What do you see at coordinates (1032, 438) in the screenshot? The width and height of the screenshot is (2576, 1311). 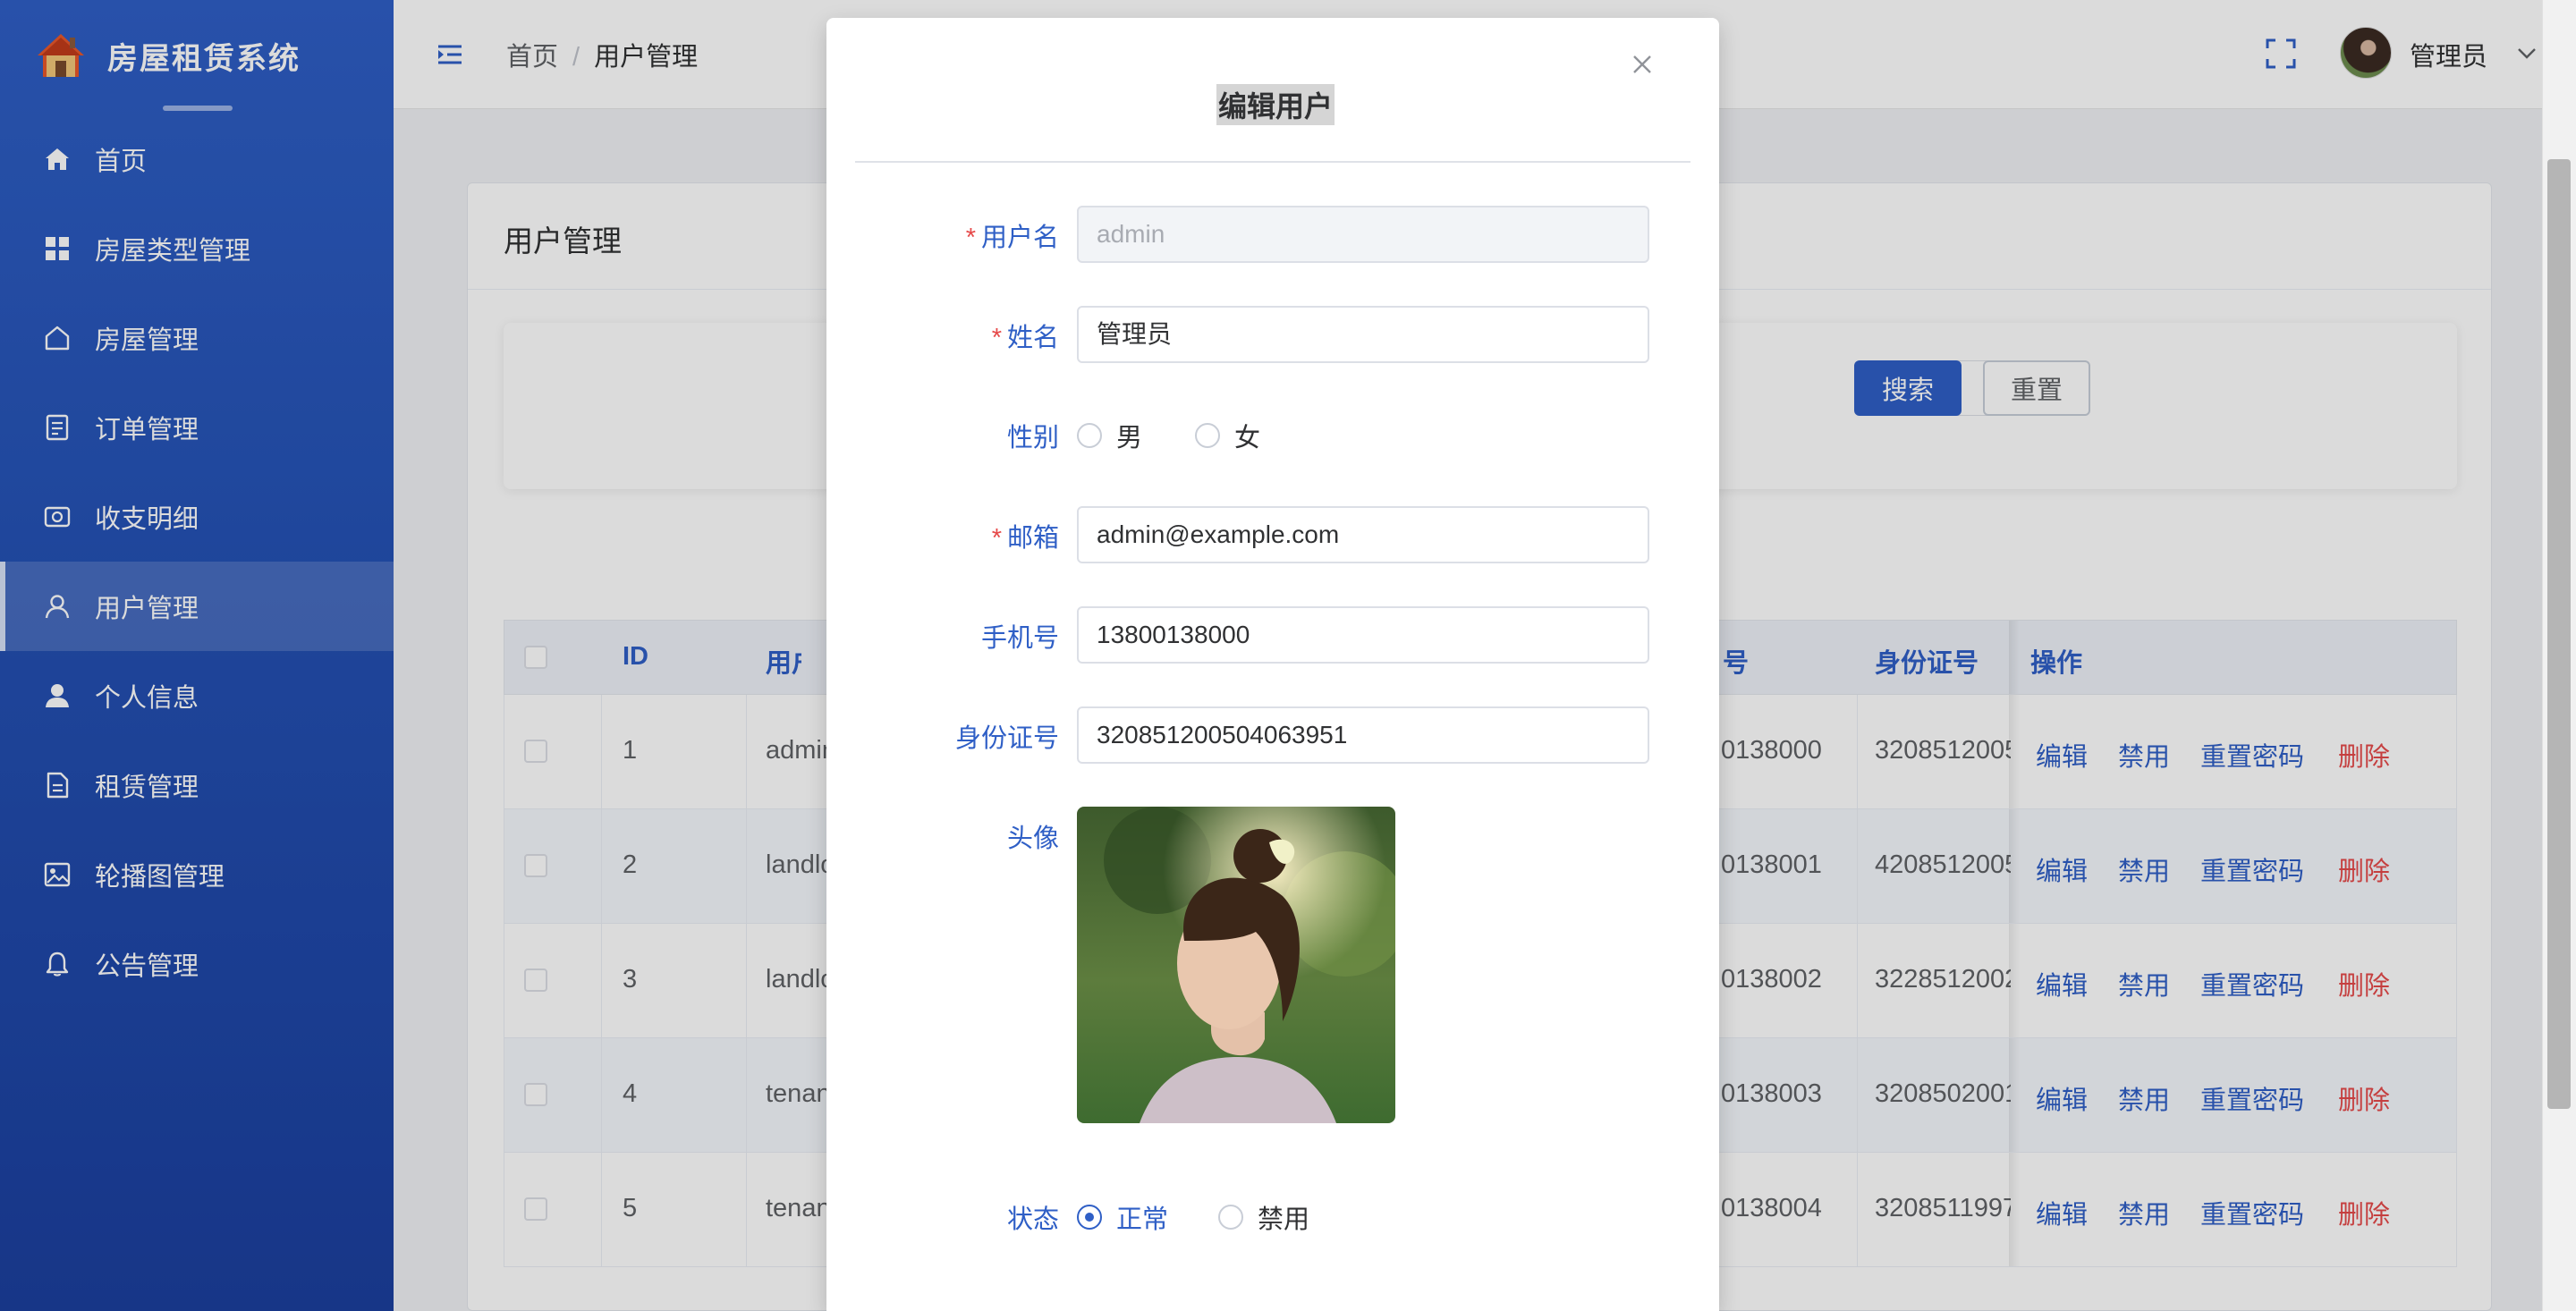 I see `gender-label: 性别` at bounding box center [1032, 438].